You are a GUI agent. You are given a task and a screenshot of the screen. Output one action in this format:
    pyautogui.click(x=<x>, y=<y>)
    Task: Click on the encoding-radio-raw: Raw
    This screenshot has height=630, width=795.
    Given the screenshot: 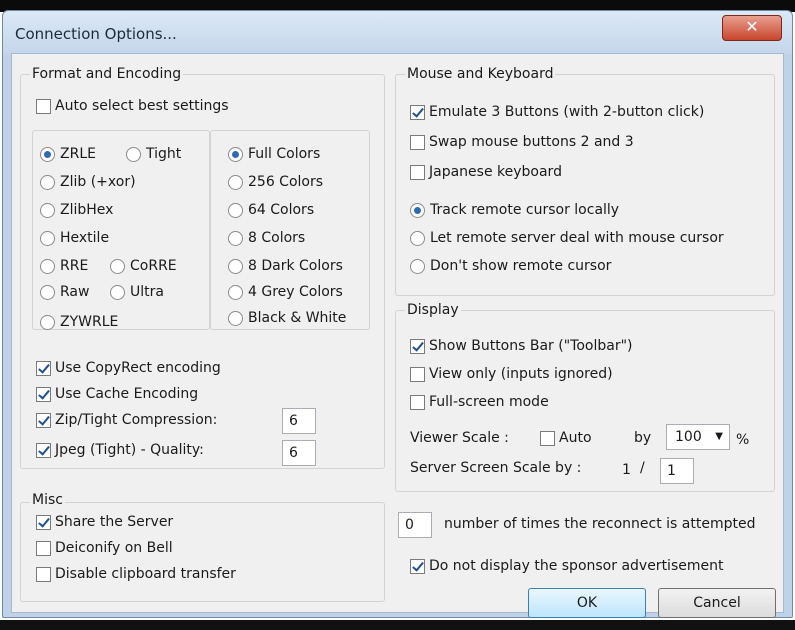 What is the action you would take?
    pyautogui.click(x=64, y=292)
    